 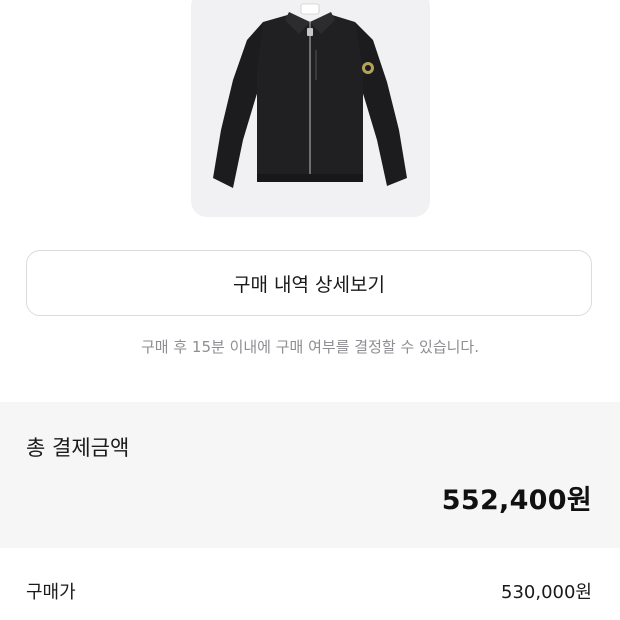 I want to click on jacket-hem, so click(x=310, y=178).